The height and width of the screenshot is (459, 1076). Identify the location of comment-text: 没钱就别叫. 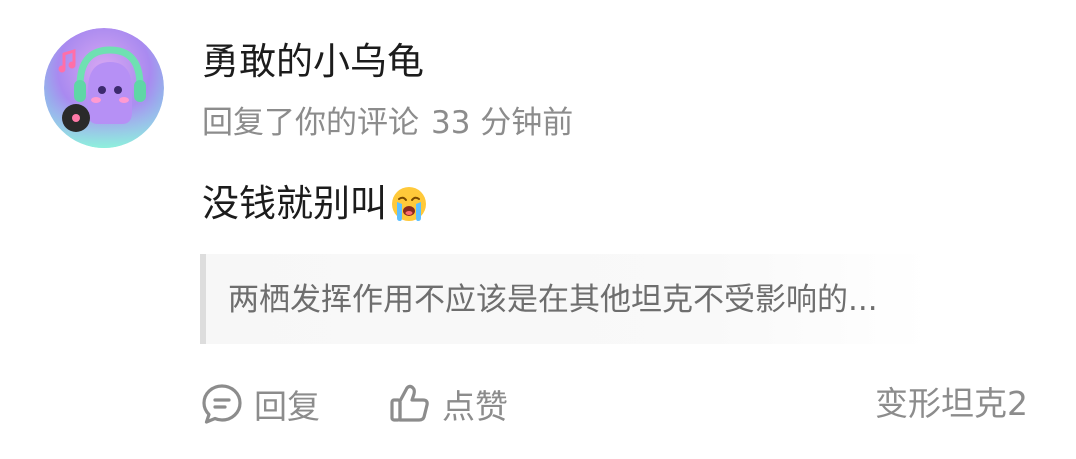
(294, 203).